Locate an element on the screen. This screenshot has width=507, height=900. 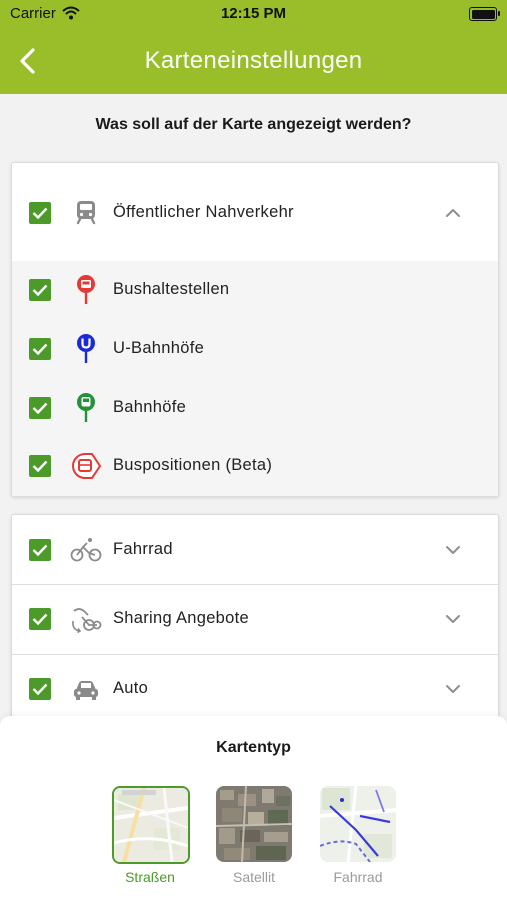
subway-pin-icon is located at coordinates (86, 348).